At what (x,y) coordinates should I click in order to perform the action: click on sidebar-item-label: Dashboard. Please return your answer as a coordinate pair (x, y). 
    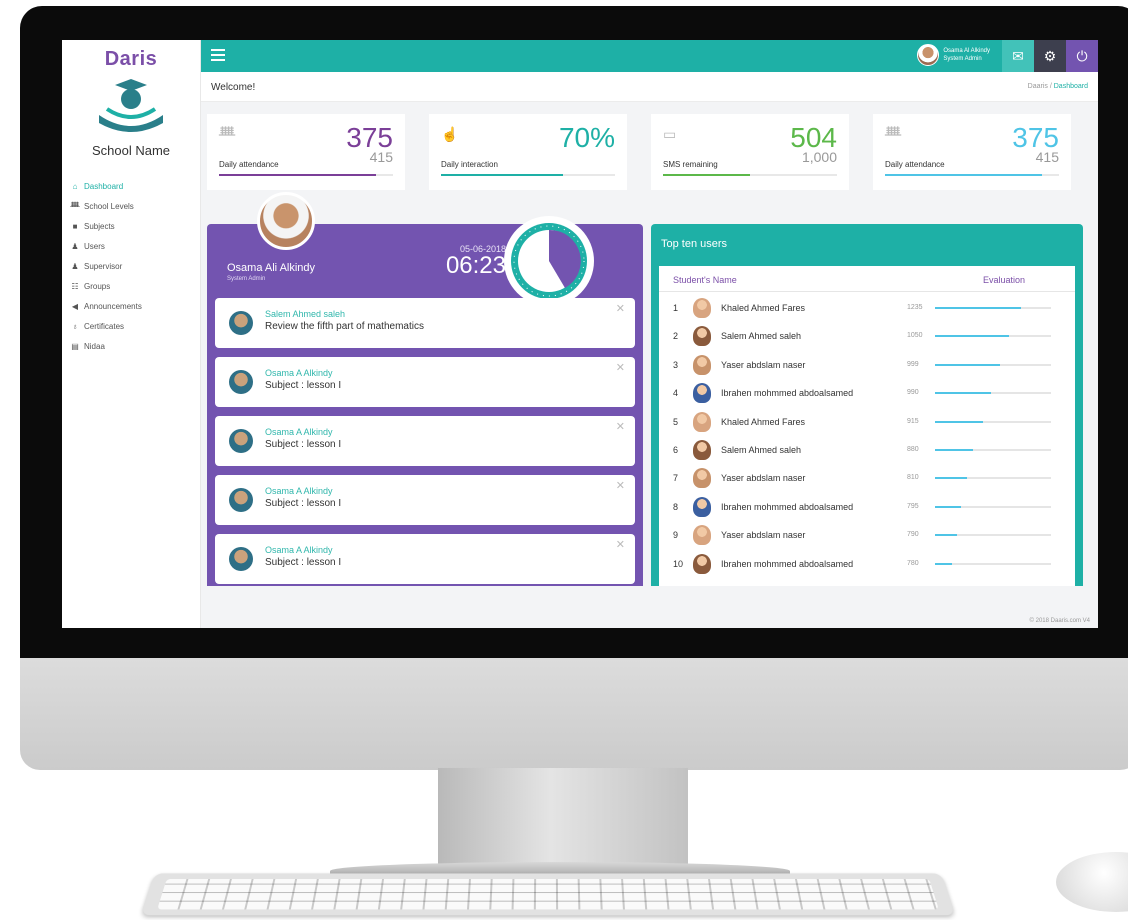
    Looking at the image, I should click on (104, 186).